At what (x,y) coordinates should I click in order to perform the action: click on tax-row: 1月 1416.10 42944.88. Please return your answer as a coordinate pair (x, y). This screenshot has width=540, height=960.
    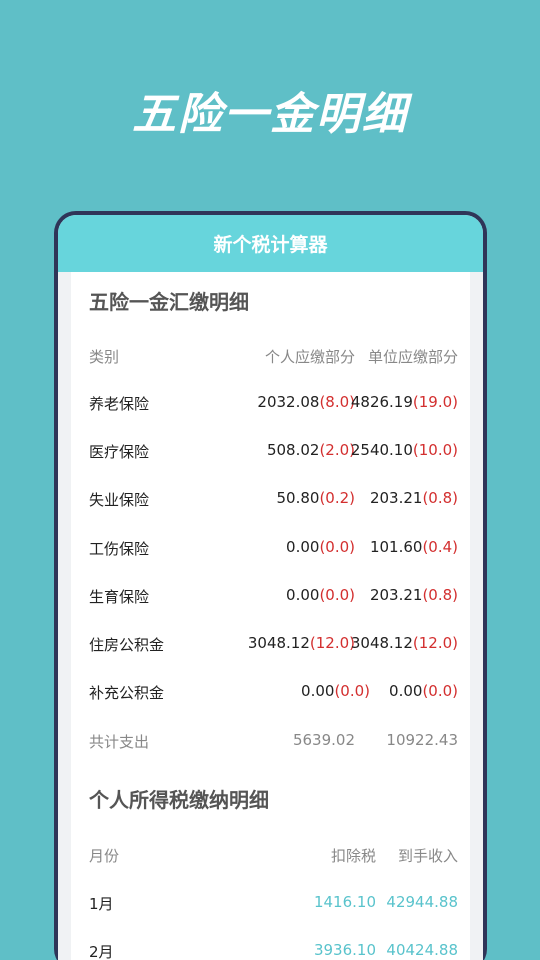
    Looking at the image, I should click on (273, 905).